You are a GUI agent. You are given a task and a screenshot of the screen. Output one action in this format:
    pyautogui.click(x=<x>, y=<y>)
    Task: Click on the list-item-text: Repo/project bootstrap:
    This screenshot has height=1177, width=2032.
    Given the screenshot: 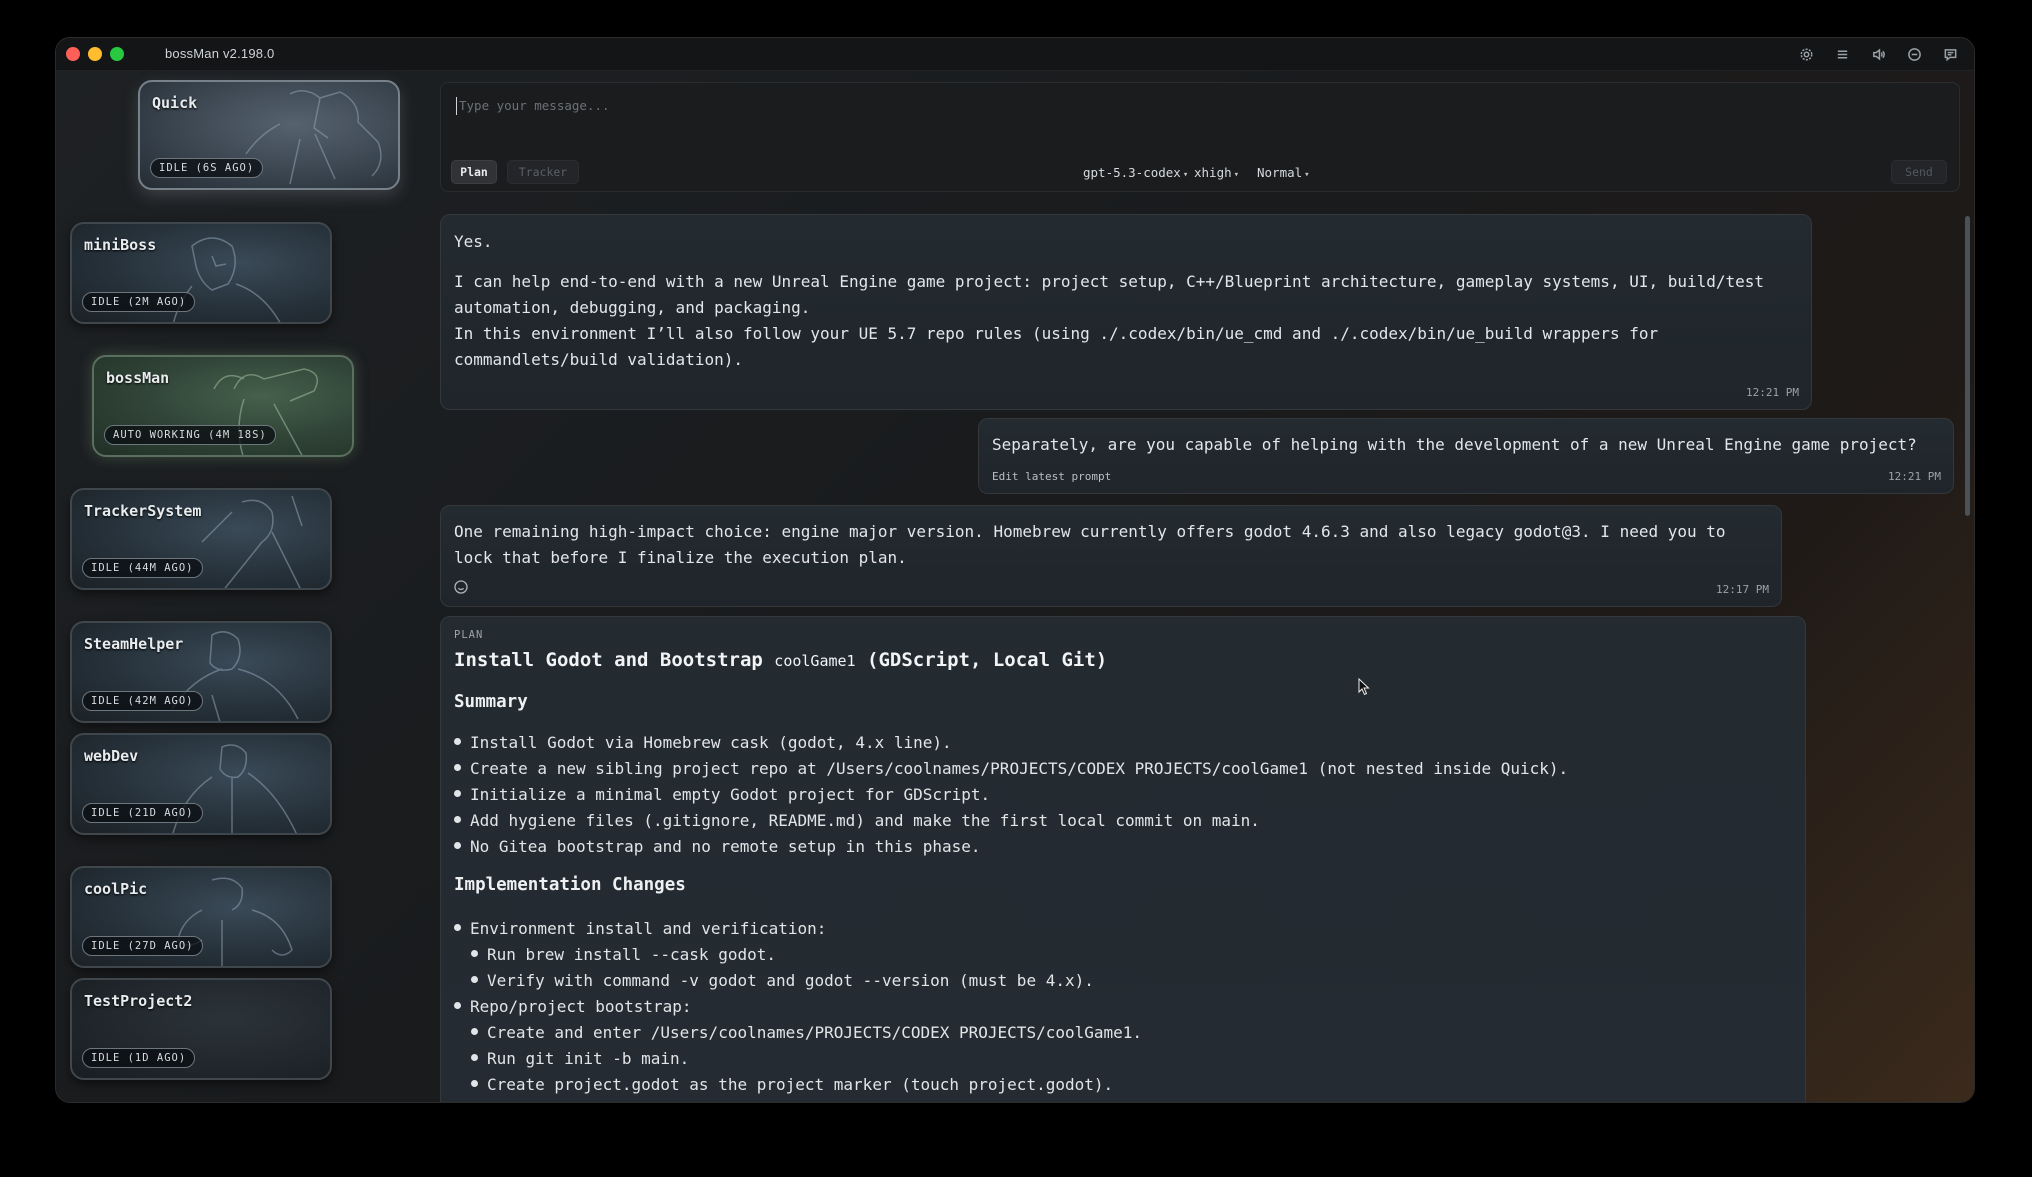 What is the action you would take?
    pyautogui.click(x=581, y=1006)
    